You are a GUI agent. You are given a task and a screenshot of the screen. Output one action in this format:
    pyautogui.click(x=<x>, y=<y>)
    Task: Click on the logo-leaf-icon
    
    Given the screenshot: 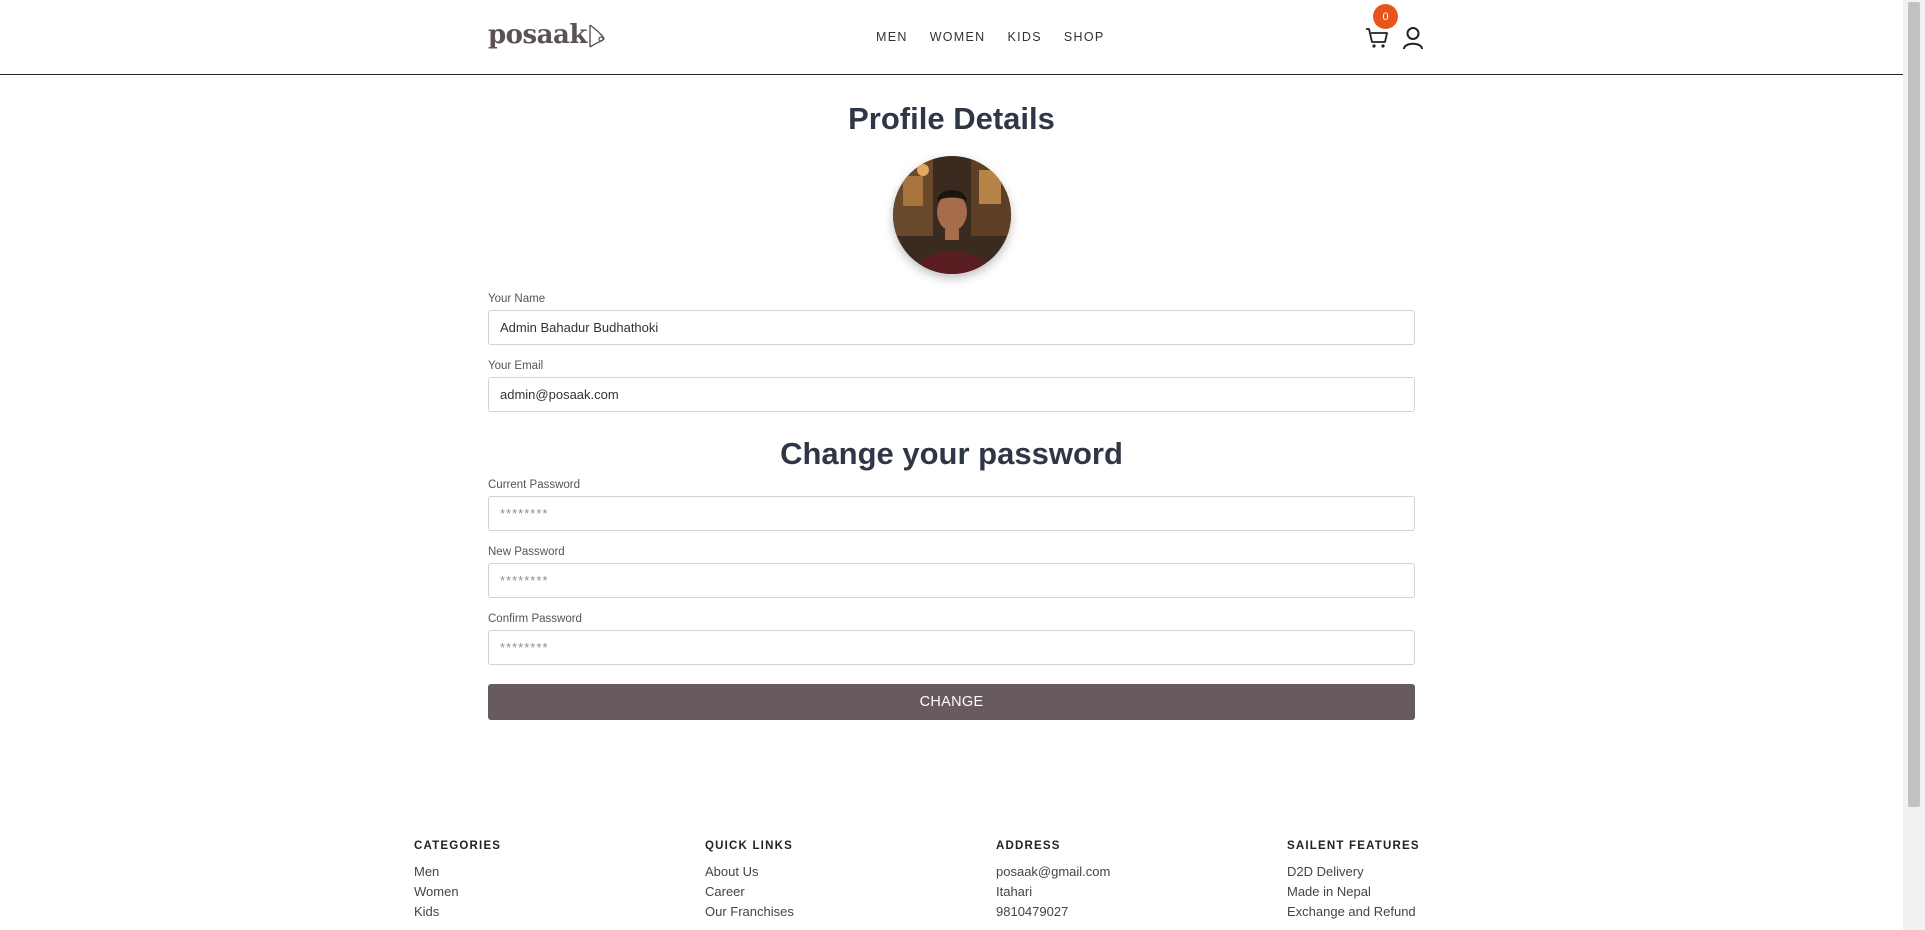 What is the action you would take?
    pyautogui.click(x=597, y=36)
    